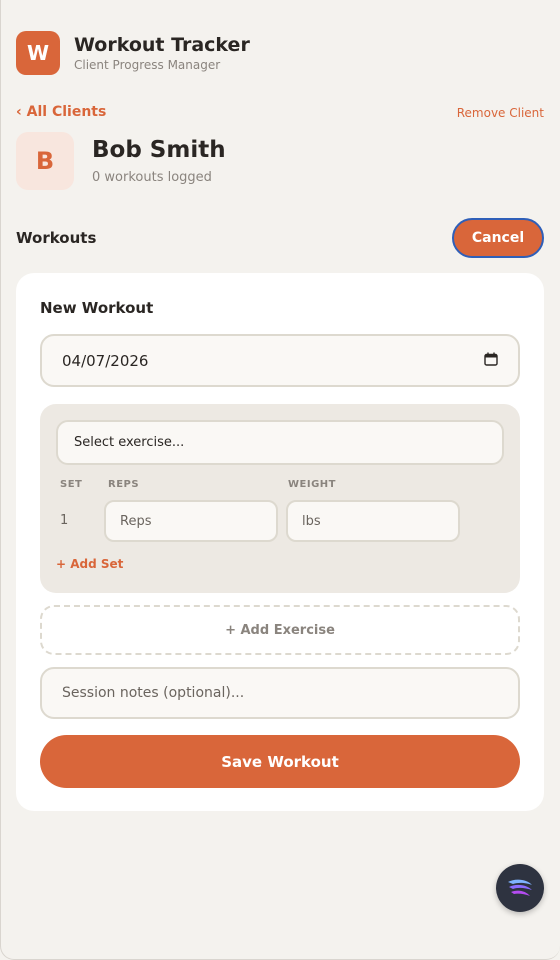 This screenshot has width=560, height=960. I want to click on app-subtitle: Client Progress Manager, so click(147, 65).